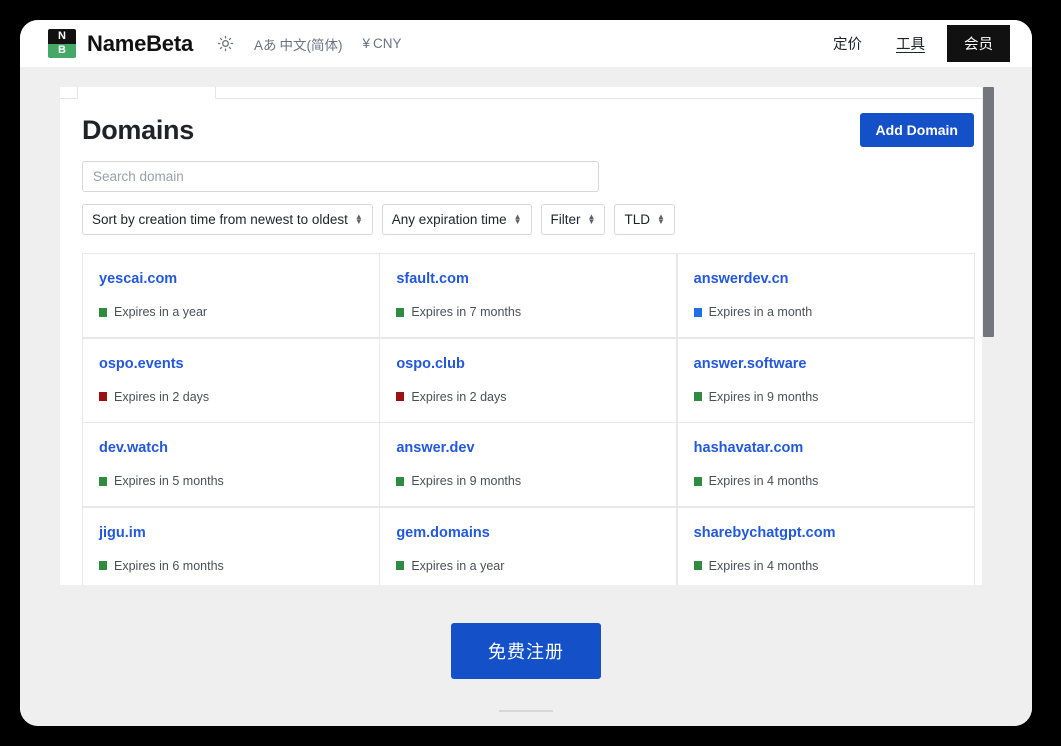 The height and width of the screenshot is (746, 1061). What do you see at coordinates (825, 295) in the screenshot?
I see `domain-card: answerdev.cn Expires in a month` at bounding box center [825, 295].